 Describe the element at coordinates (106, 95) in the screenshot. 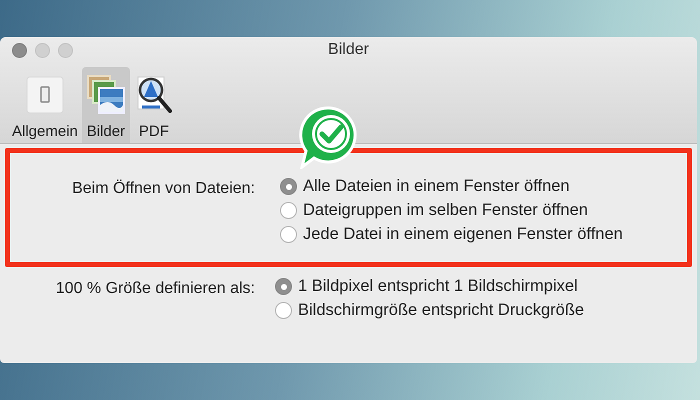

I see `photos-icon` at that location.